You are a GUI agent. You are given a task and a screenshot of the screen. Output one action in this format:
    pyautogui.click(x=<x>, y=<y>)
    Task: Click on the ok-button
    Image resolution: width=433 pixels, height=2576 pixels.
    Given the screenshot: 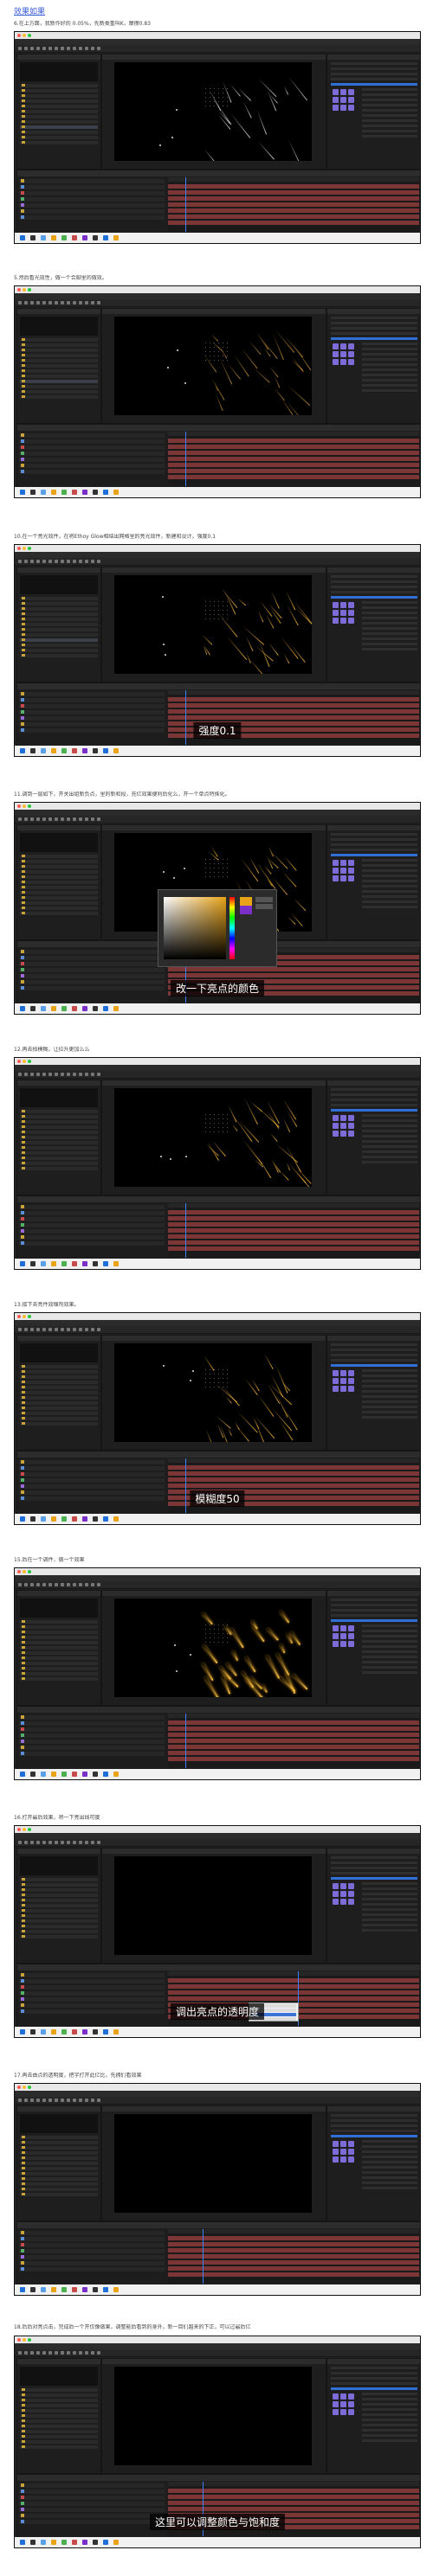 What is the action you would take?
    pyautogui.click(x=264, y=899)
    